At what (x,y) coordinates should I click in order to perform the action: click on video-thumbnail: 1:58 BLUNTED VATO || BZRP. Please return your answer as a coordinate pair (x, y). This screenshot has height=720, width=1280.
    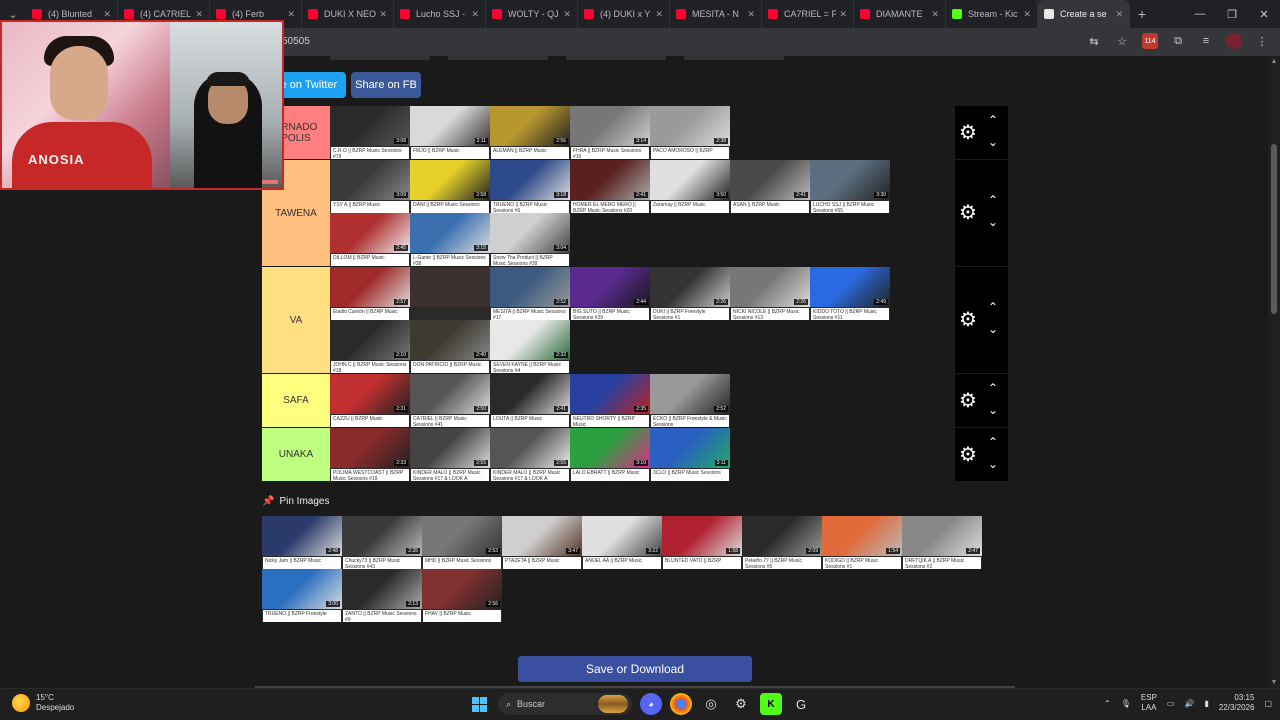
    Looking at the image, I should click on (702, 542).